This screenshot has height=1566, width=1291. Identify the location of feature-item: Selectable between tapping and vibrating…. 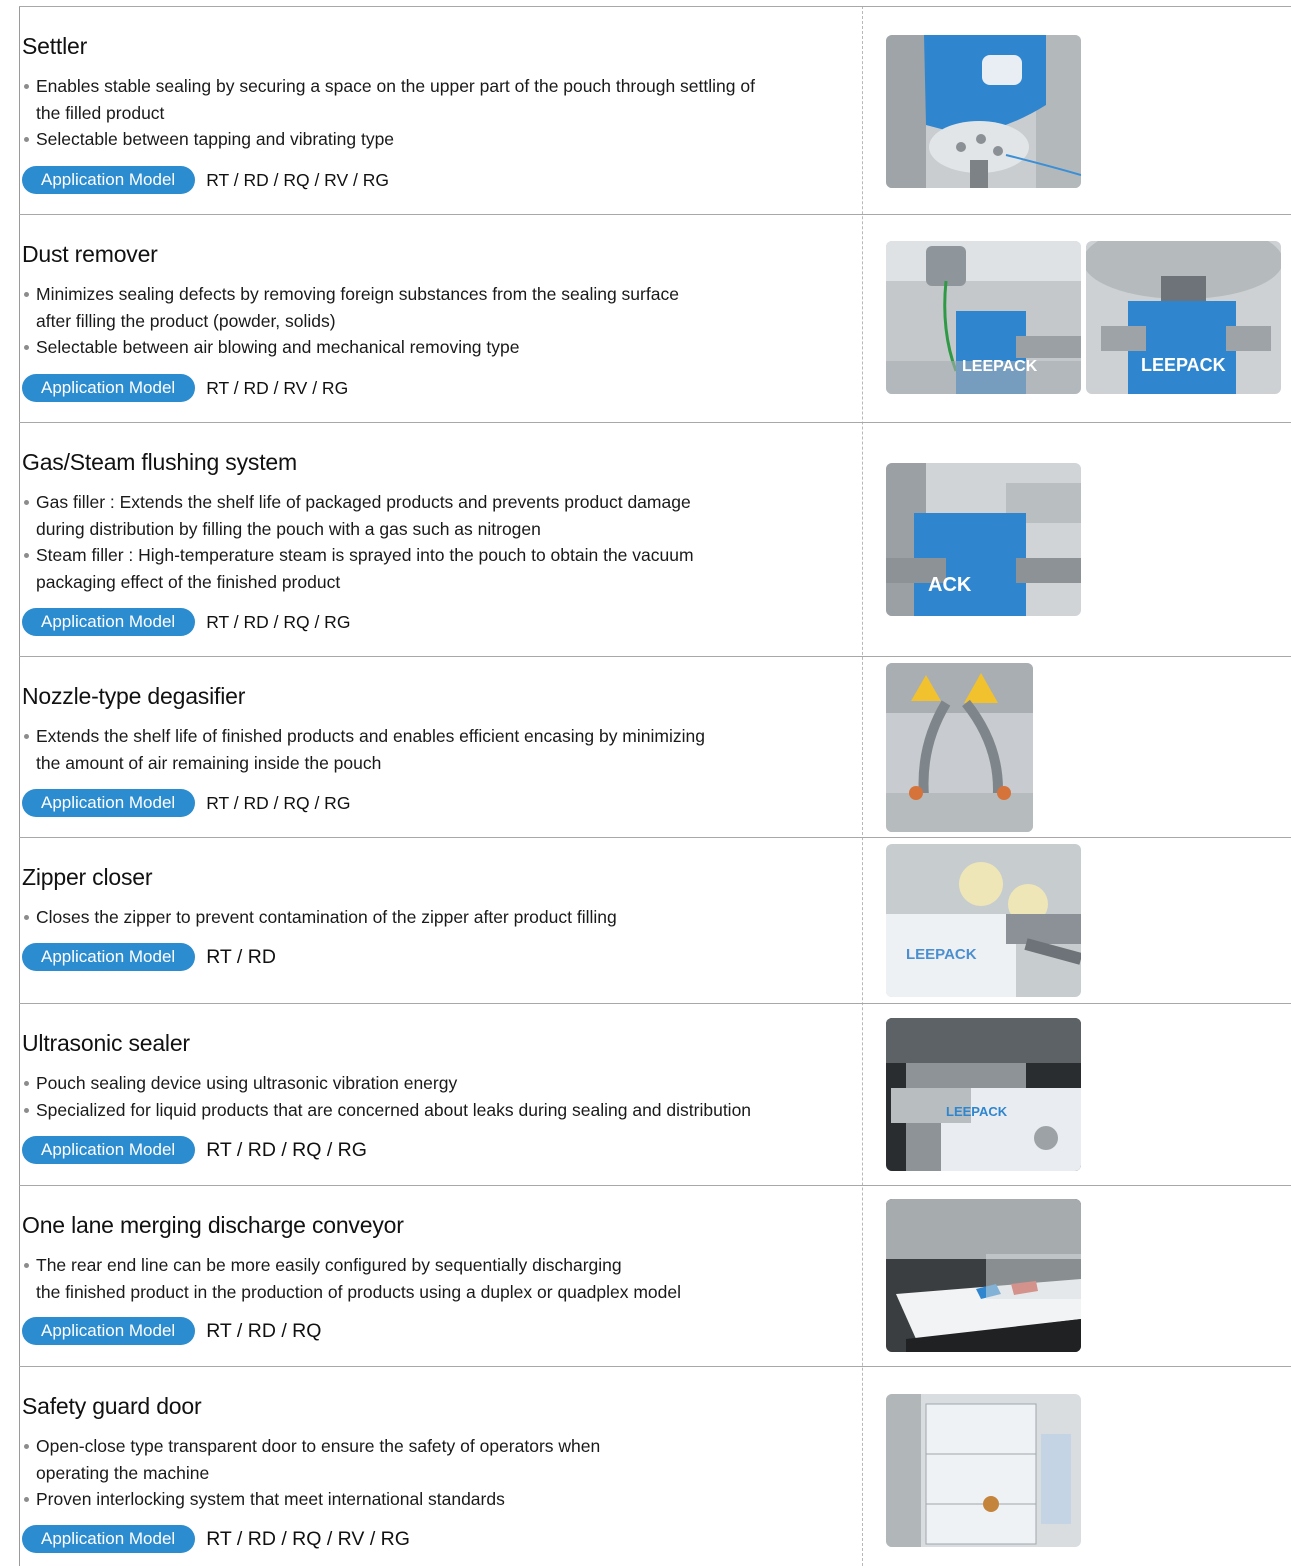
(388, 139).